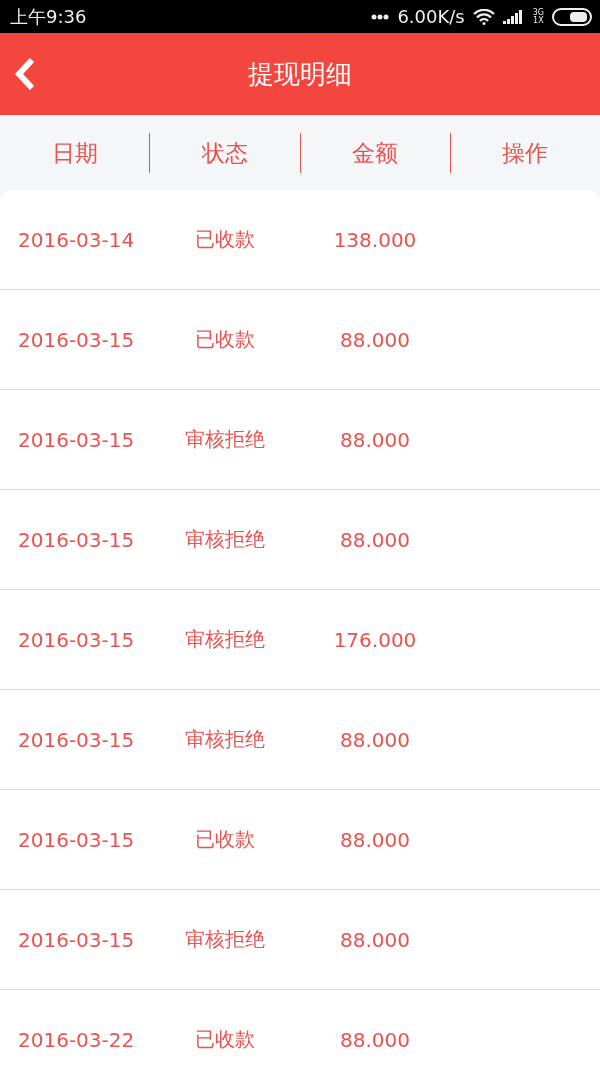 Image resolution: width=600 pixels, height=1067 pixels. What do you see at coordinates (538, 16) in the screenshot?
I see `network-type: 3G 1X` at bounding box center [538, 16].